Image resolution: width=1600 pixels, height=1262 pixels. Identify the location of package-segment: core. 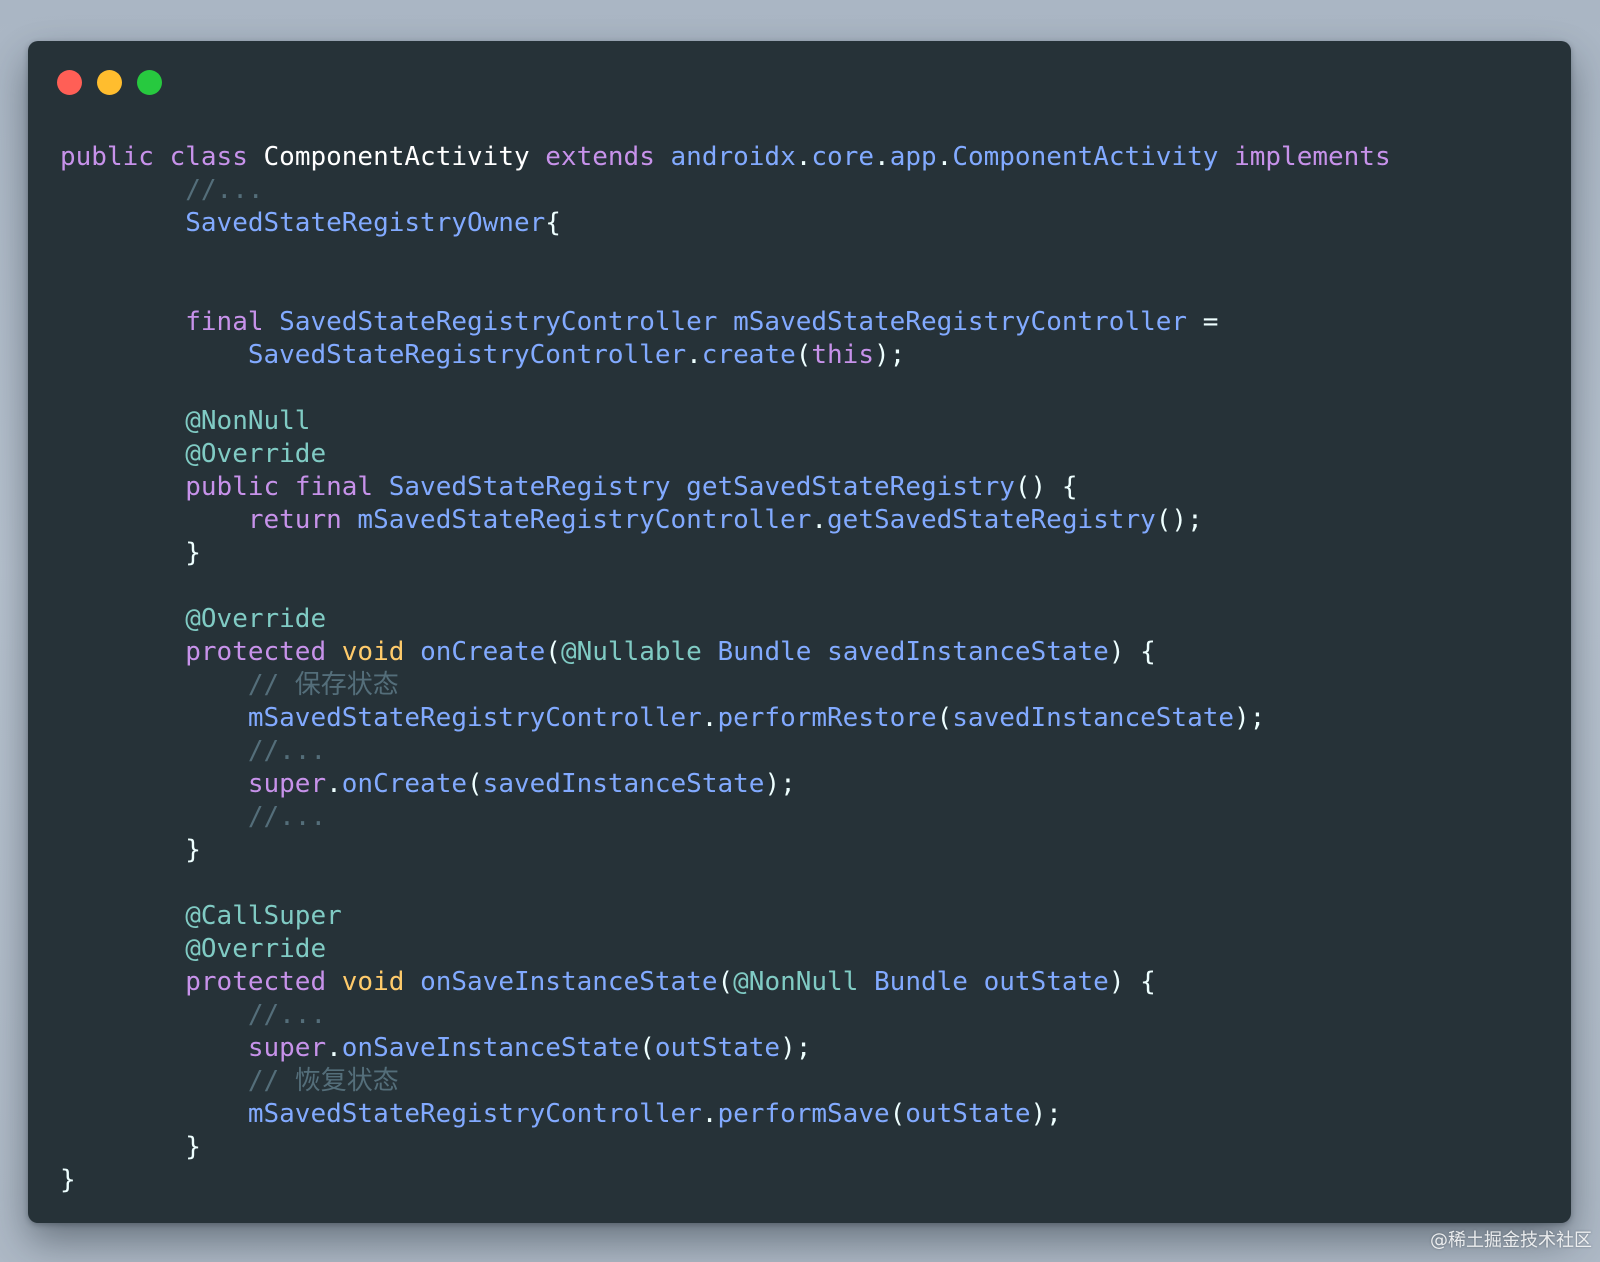
(843, 157).